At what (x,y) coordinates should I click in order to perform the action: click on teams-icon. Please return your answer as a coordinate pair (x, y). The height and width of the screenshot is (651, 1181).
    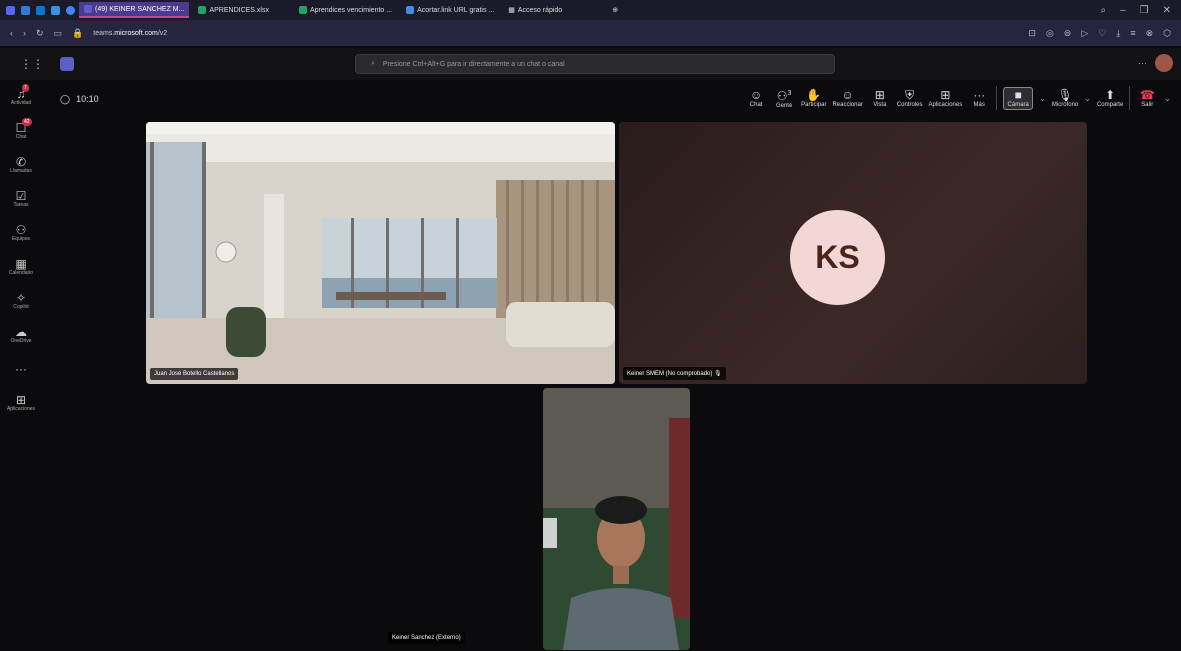
    Looking at the image, I should click on (88, 9).